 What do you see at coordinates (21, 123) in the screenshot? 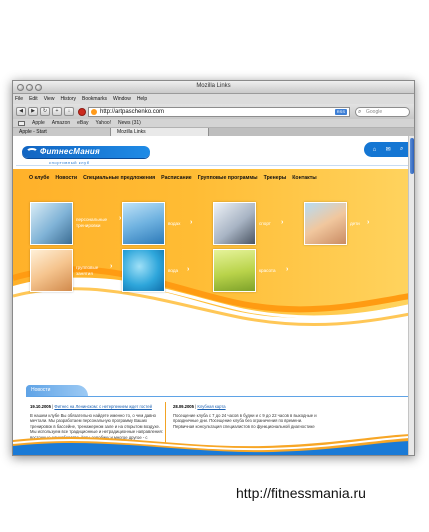
I see `bookmarks-book-icon` at bounding box center [21, 123].